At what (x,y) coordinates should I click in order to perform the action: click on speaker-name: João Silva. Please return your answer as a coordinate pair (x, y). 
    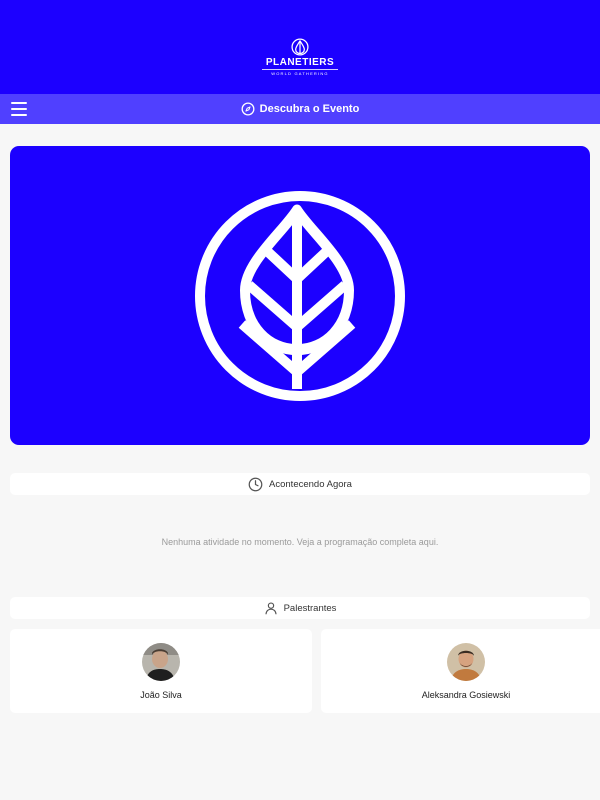
    Looking at the image, I should click on (161, 695).